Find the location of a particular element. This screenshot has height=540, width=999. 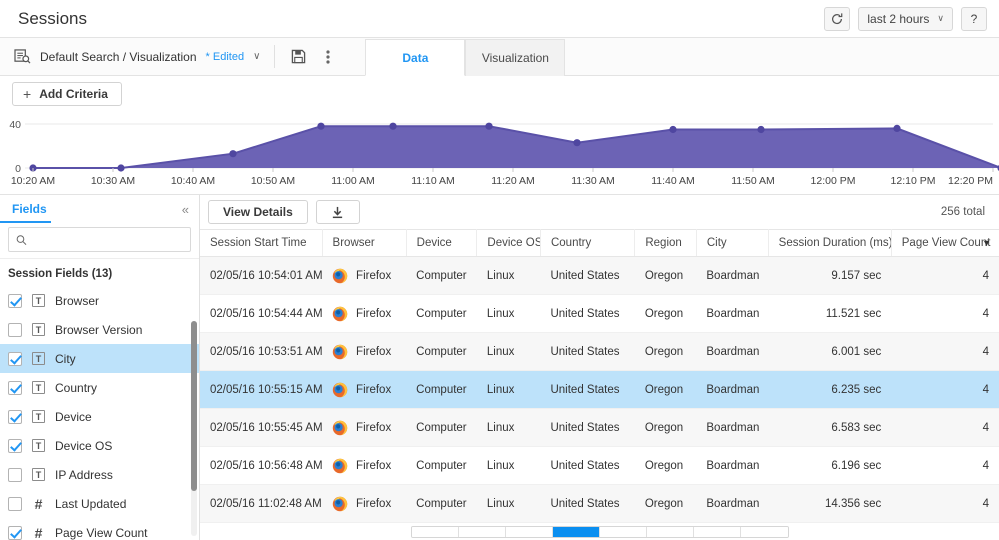

column-header: Region is located at coordinates (665, 243).